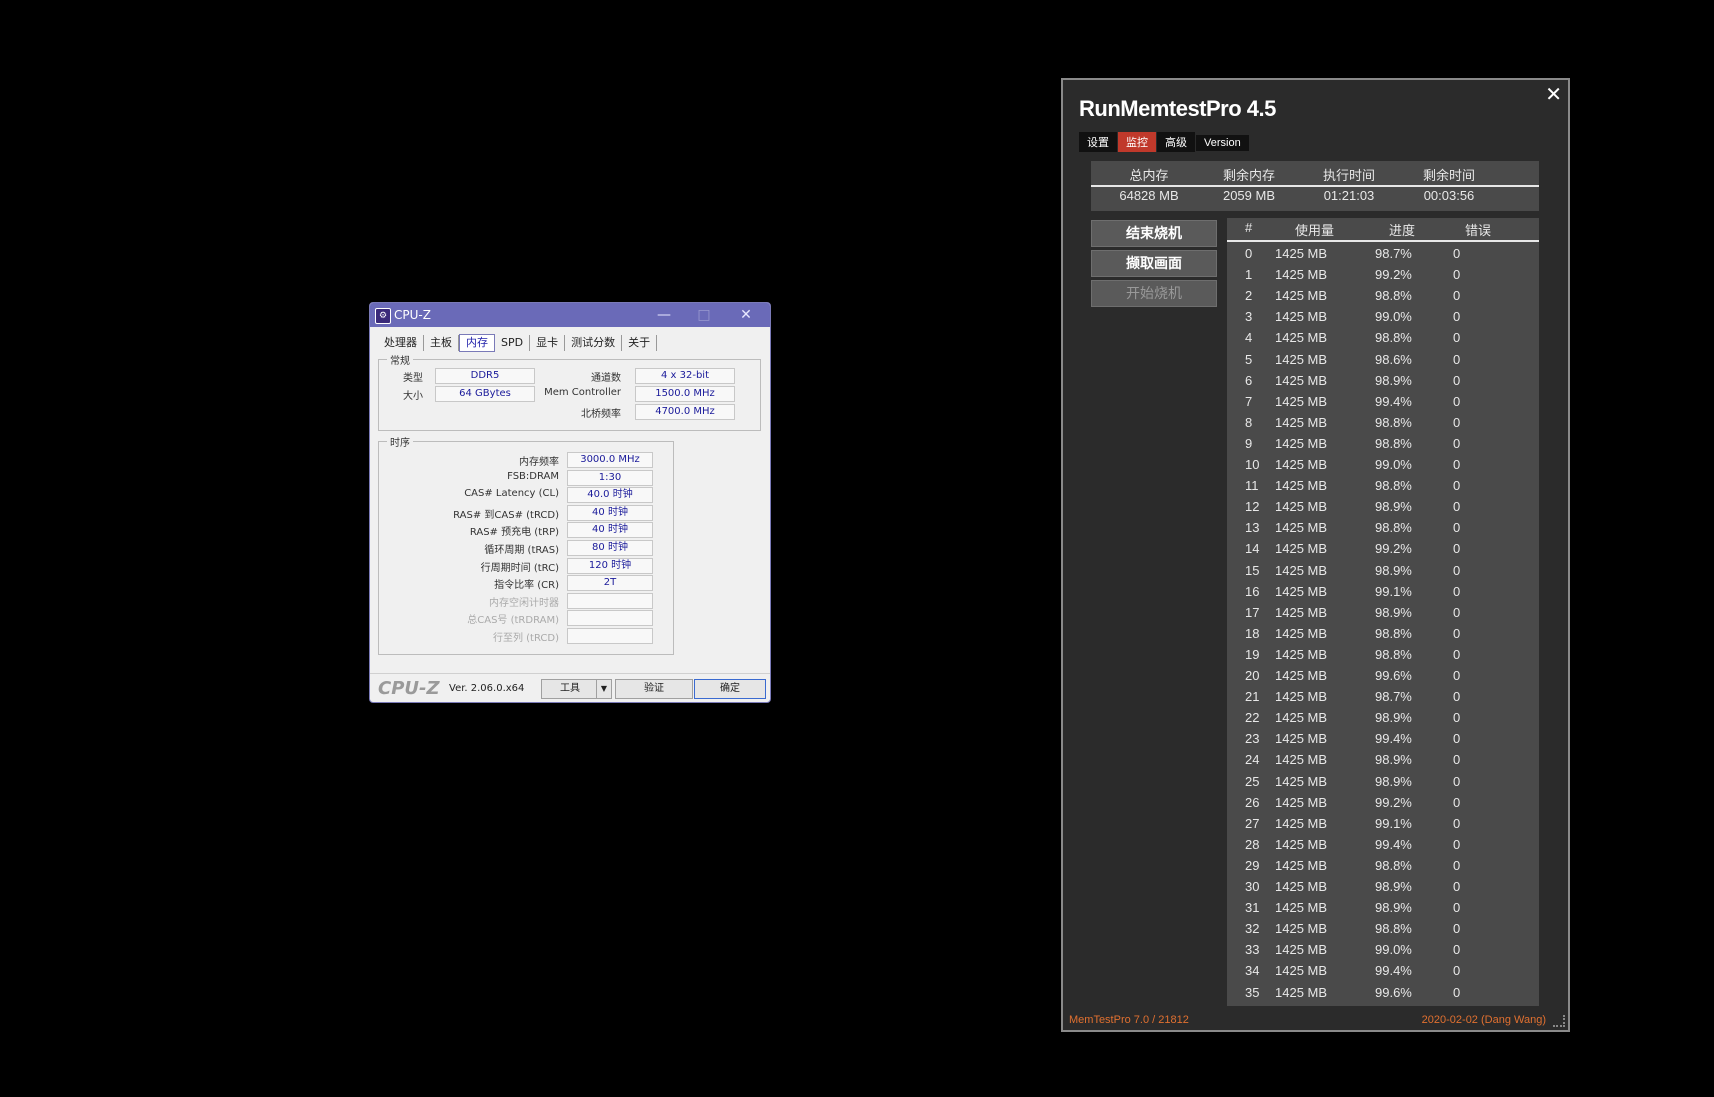 The height and width of the screenshot is (1097, 1714). I want to click on tab-graphics: 显卡, so click(548, 343).